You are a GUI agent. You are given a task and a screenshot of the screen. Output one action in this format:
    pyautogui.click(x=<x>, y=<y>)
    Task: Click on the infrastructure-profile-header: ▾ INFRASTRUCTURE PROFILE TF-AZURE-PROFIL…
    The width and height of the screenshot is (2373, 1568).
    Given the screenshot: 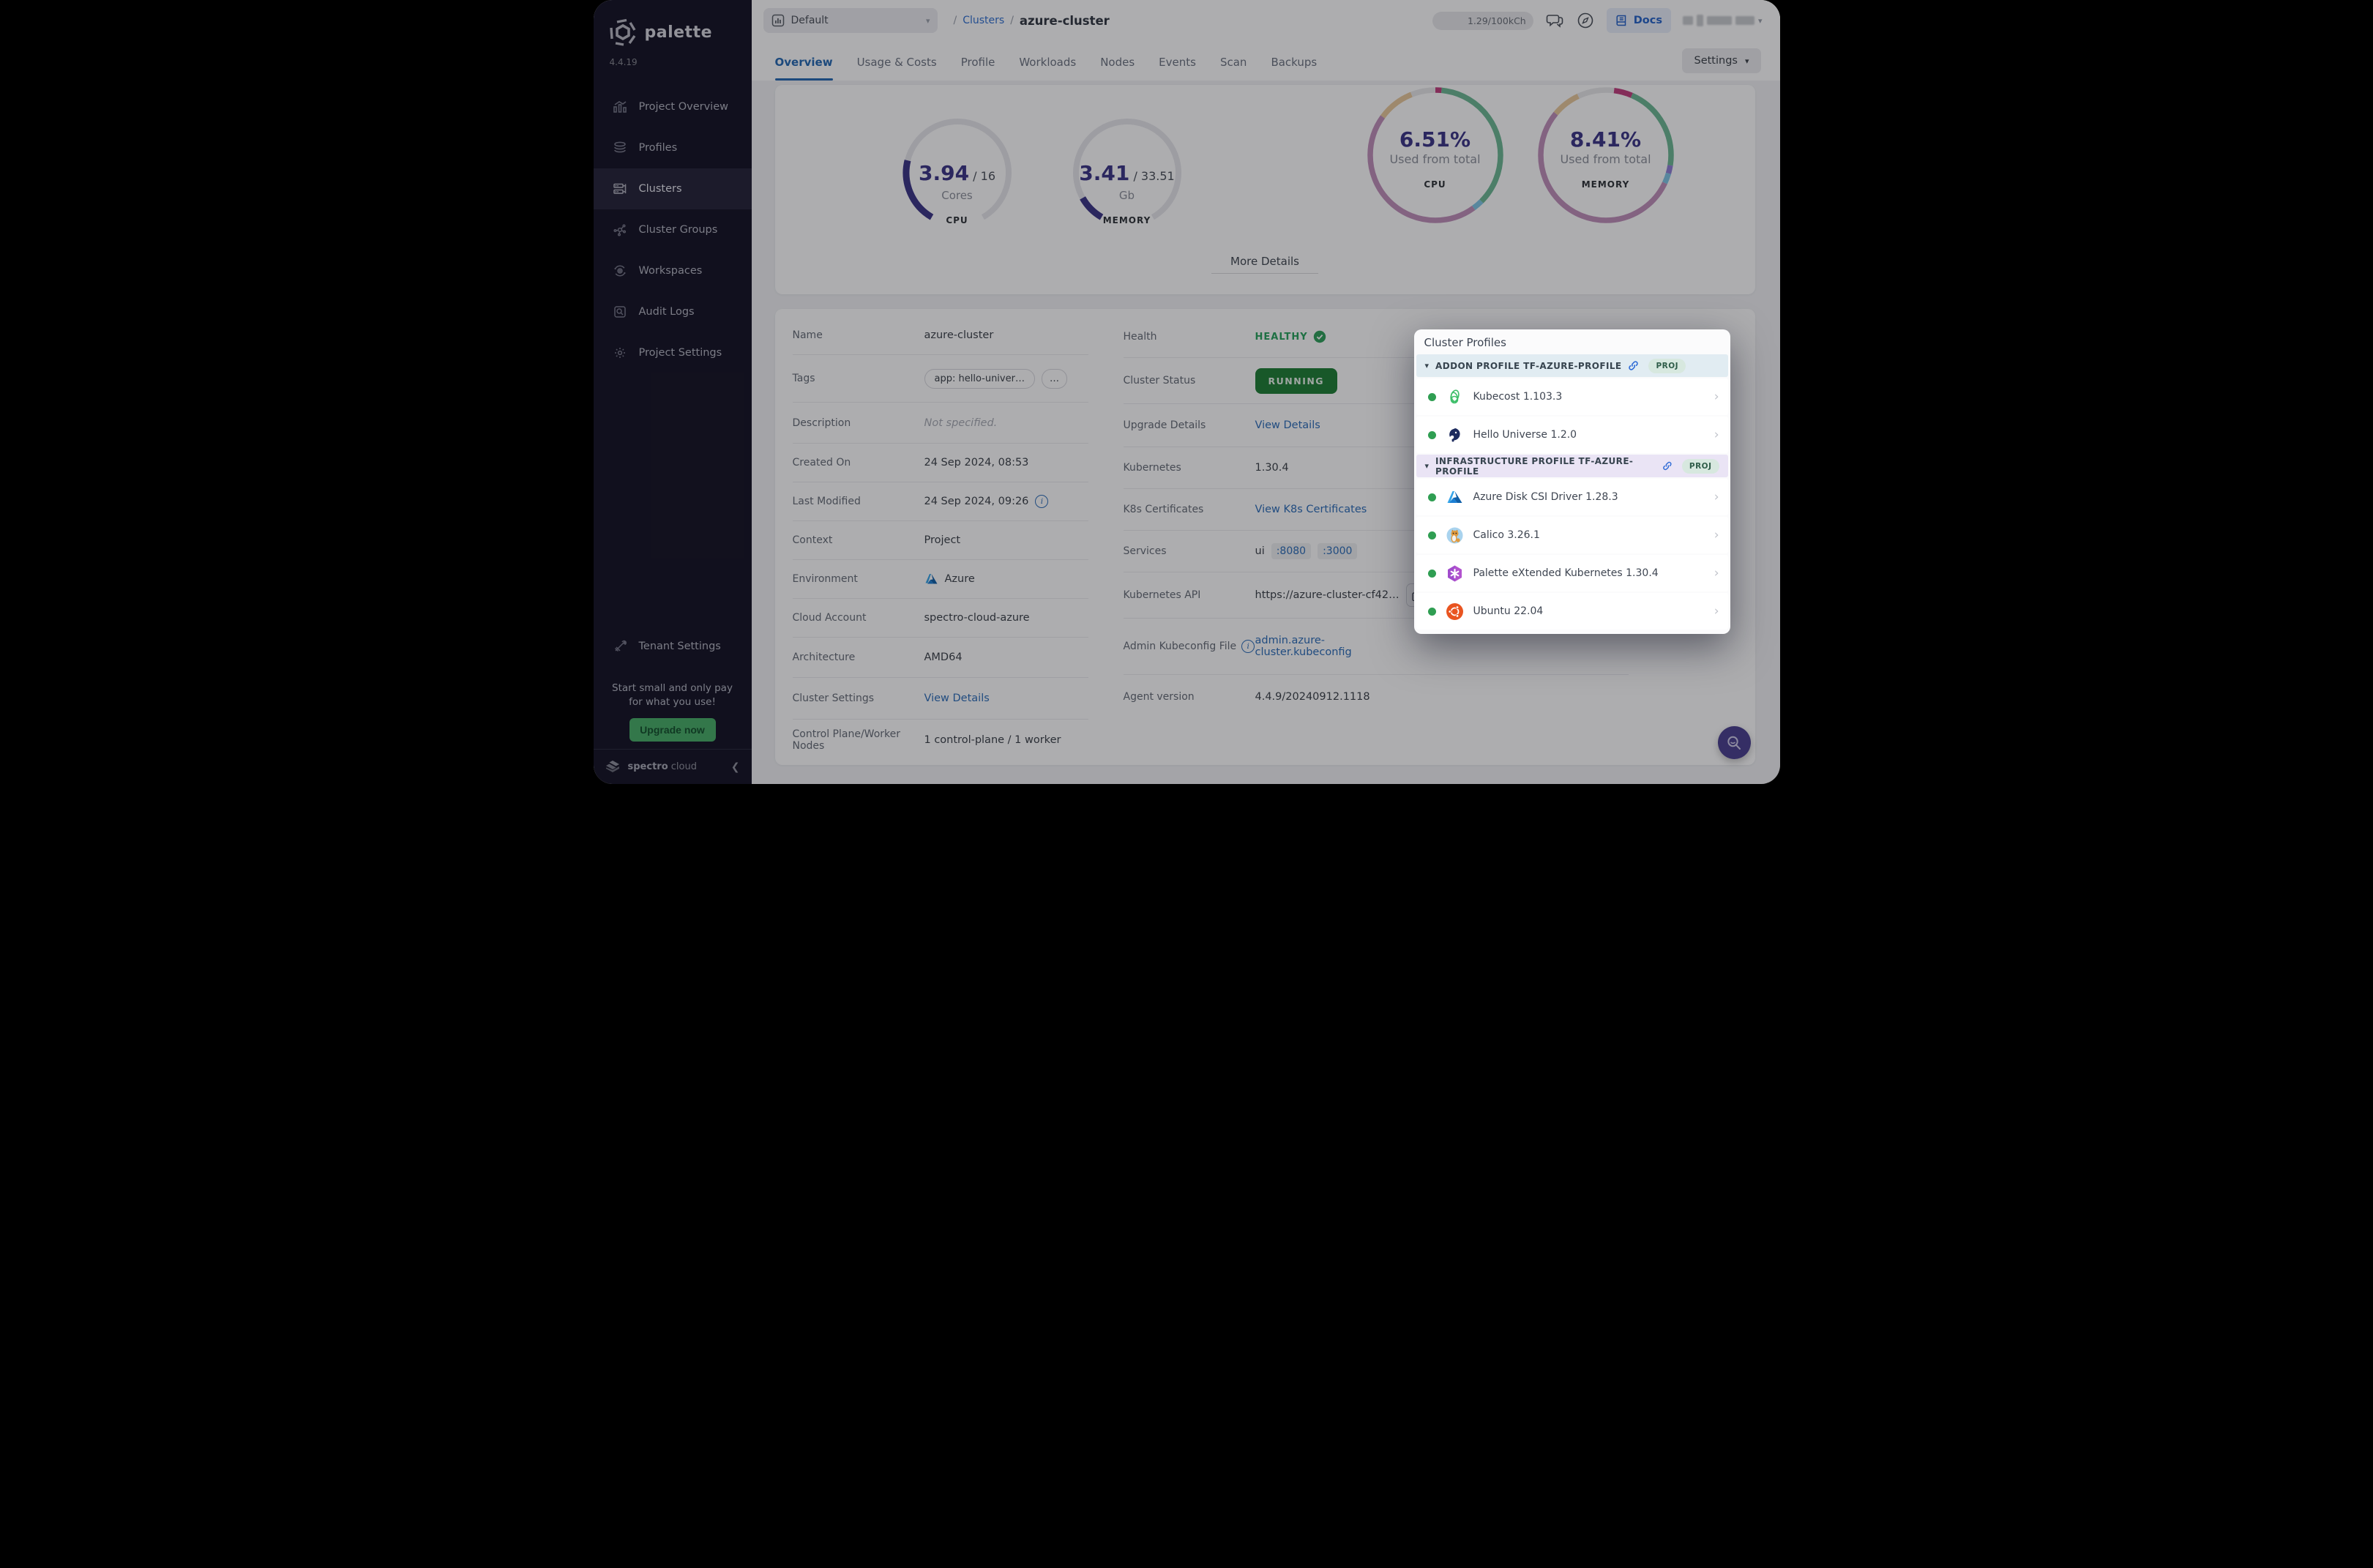 What is the action you would take?
    pyautogui.click(x=1572, y=466)
    